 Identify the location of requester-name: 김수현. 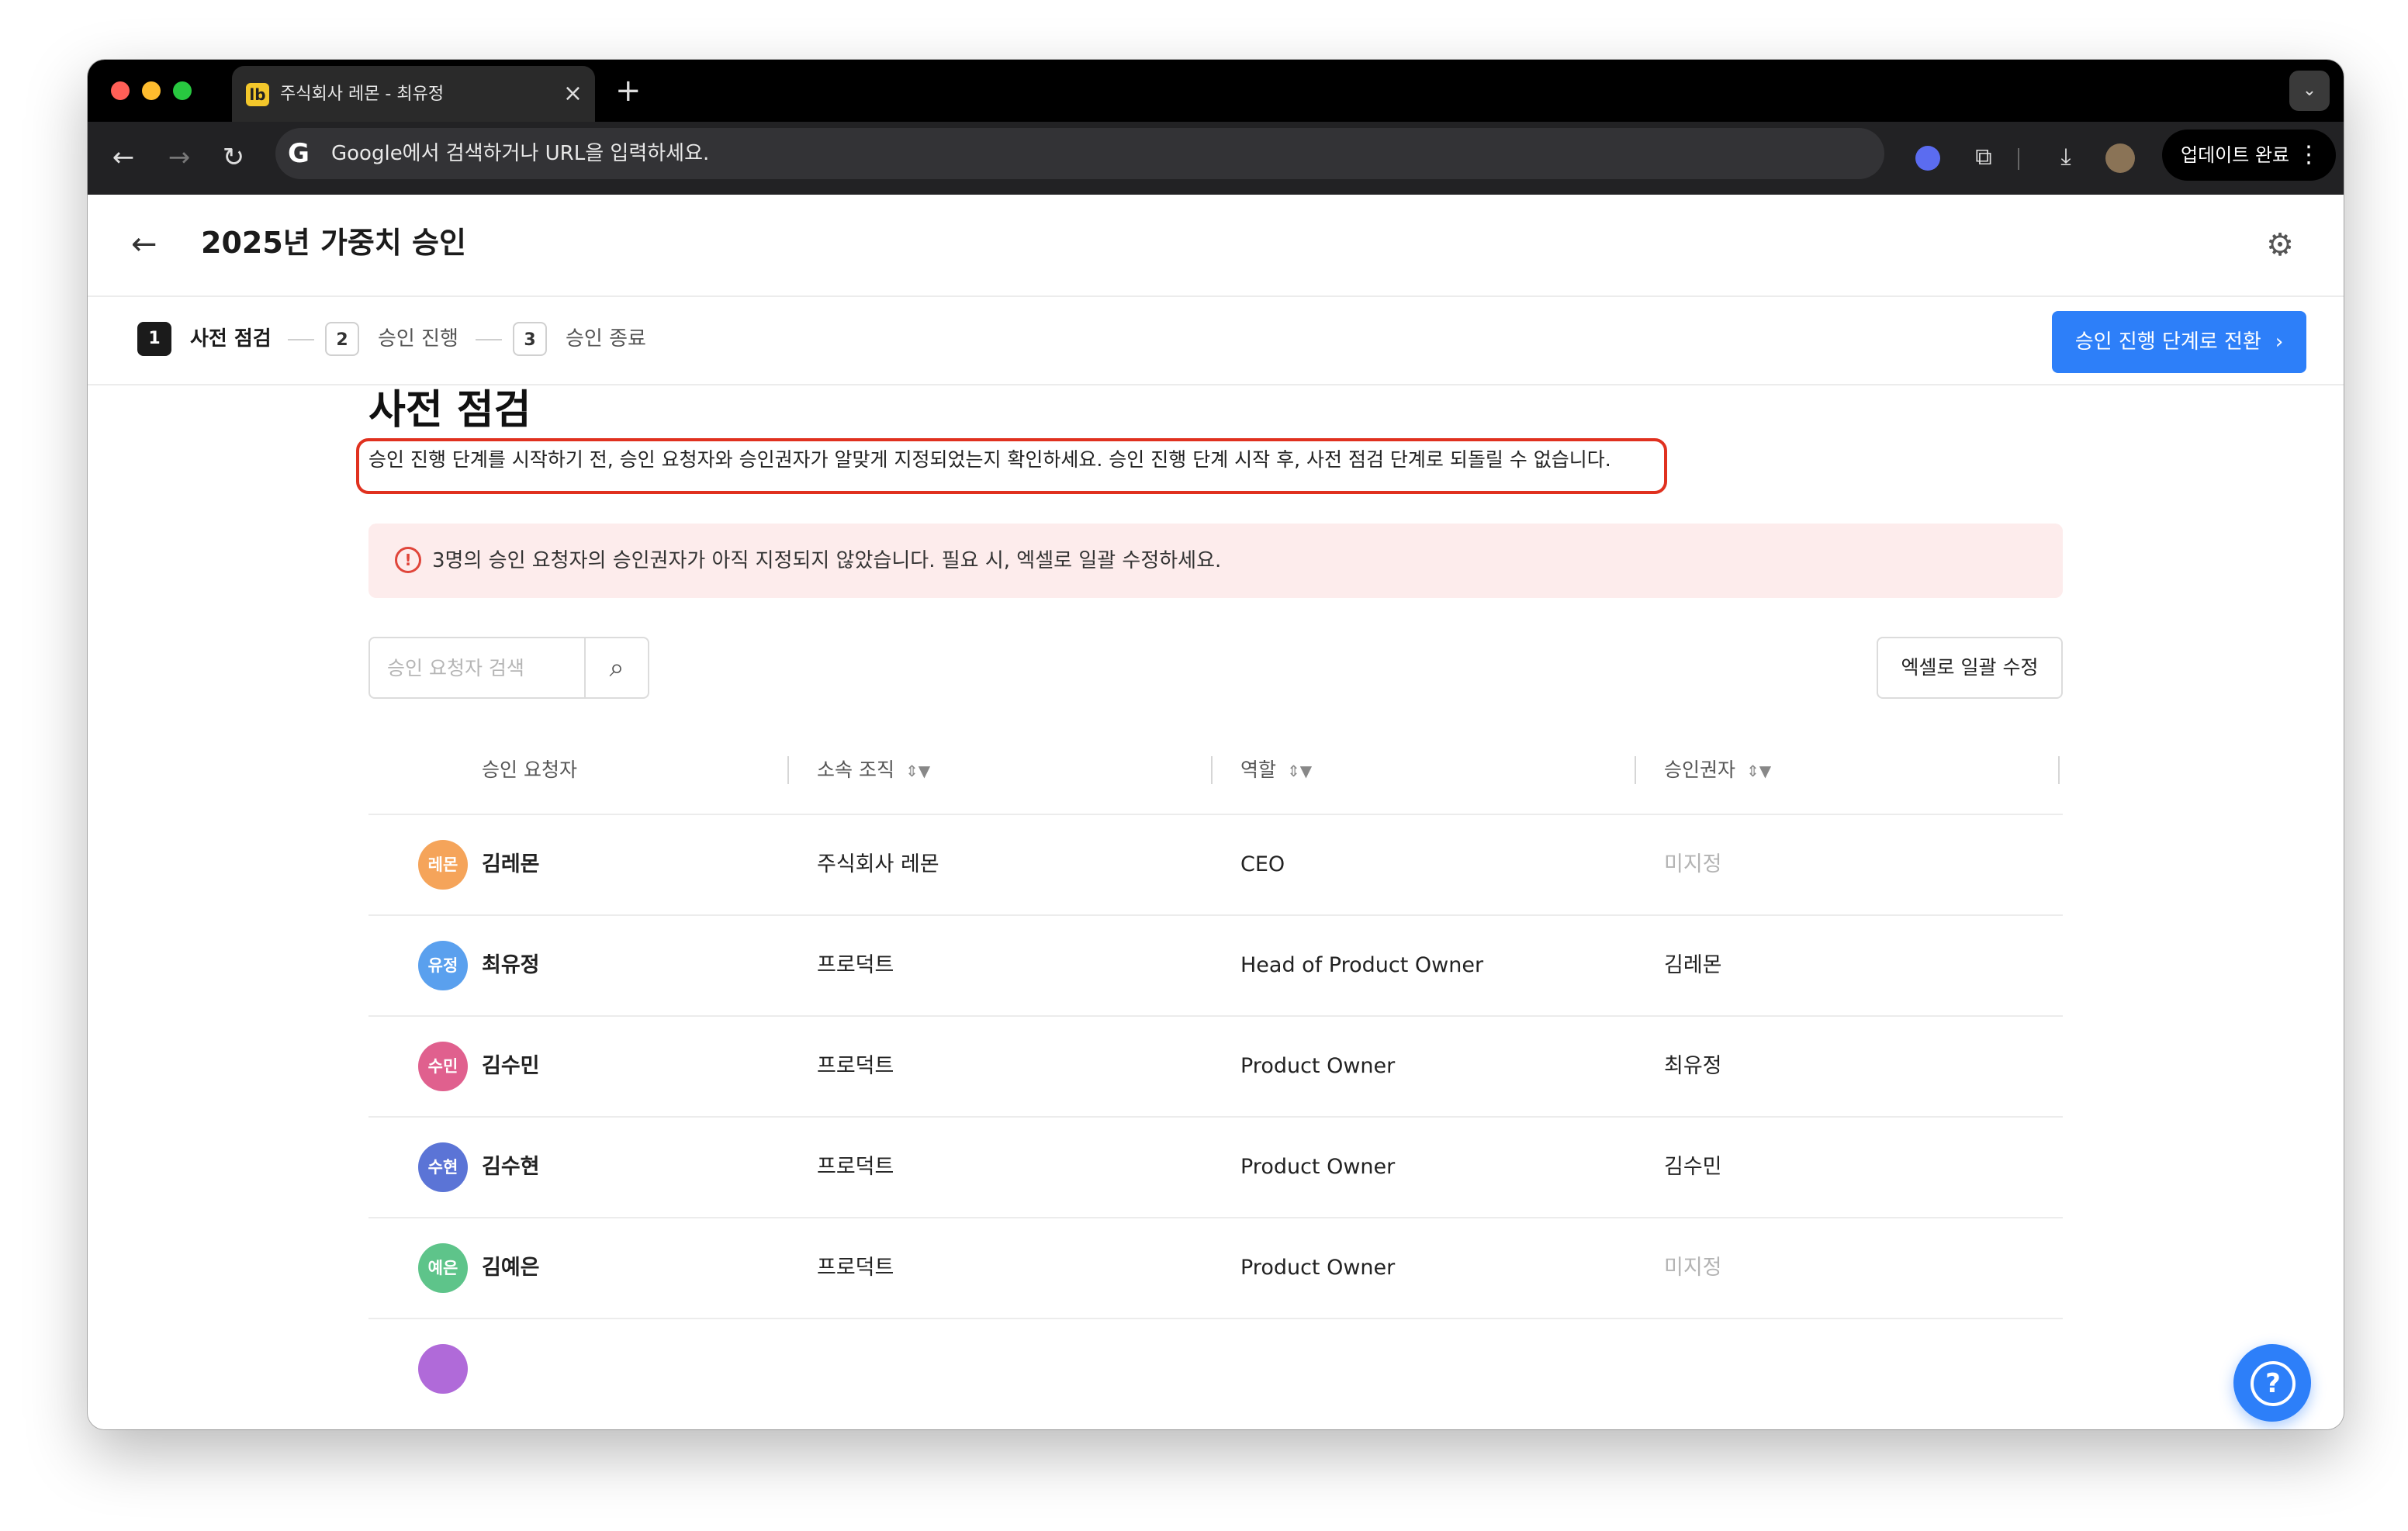
(511, 1167).